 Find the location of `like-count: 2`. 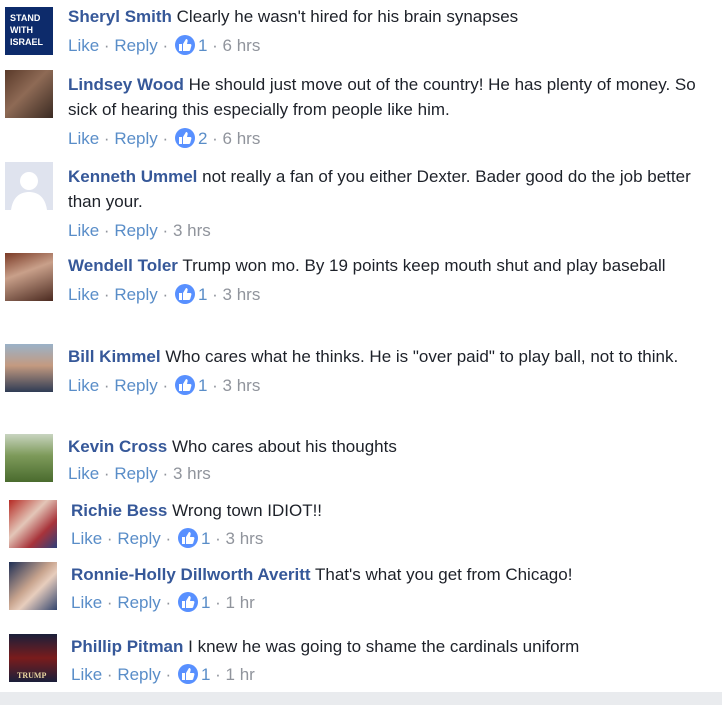

like-count: 2 is located at coordinates (202, 138).